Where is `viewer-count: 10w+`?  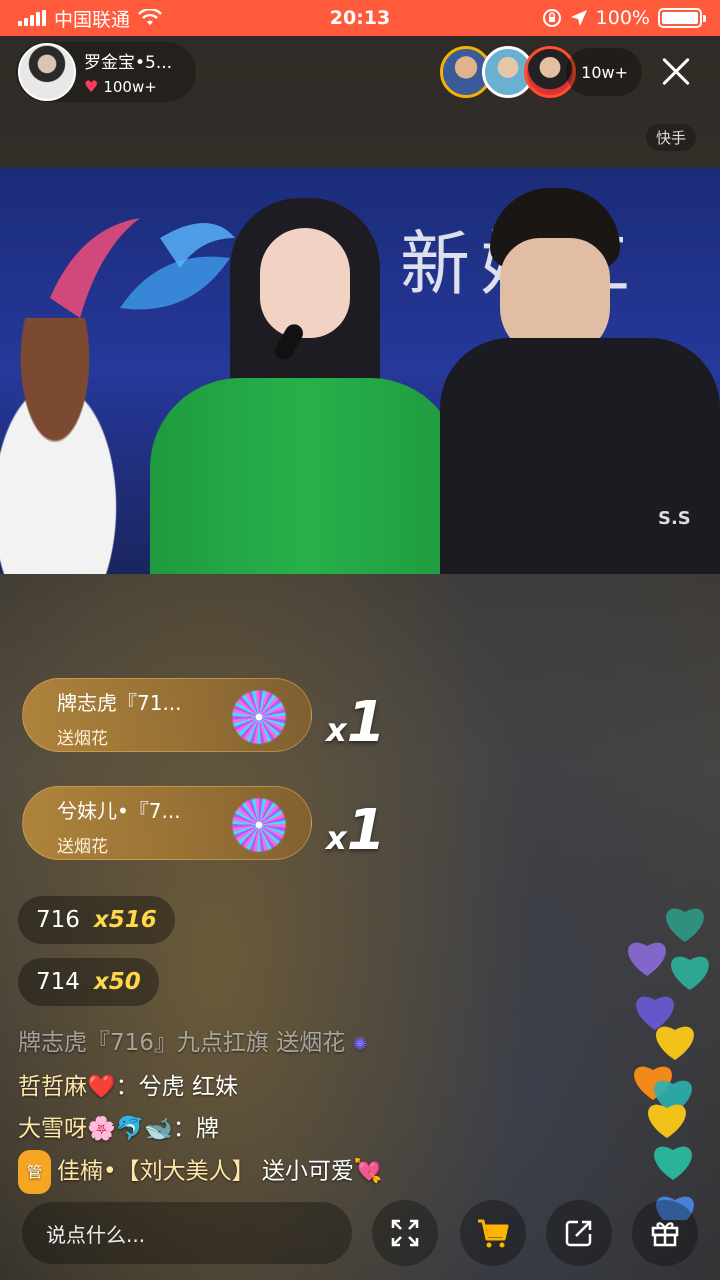
viewer-count: 10w+ is located at coordinates (604, 72).